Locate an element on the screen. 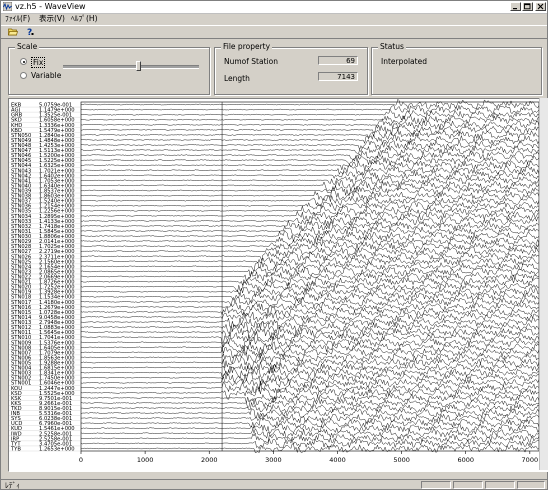  minimize-button is located at coordinates (515, 6).